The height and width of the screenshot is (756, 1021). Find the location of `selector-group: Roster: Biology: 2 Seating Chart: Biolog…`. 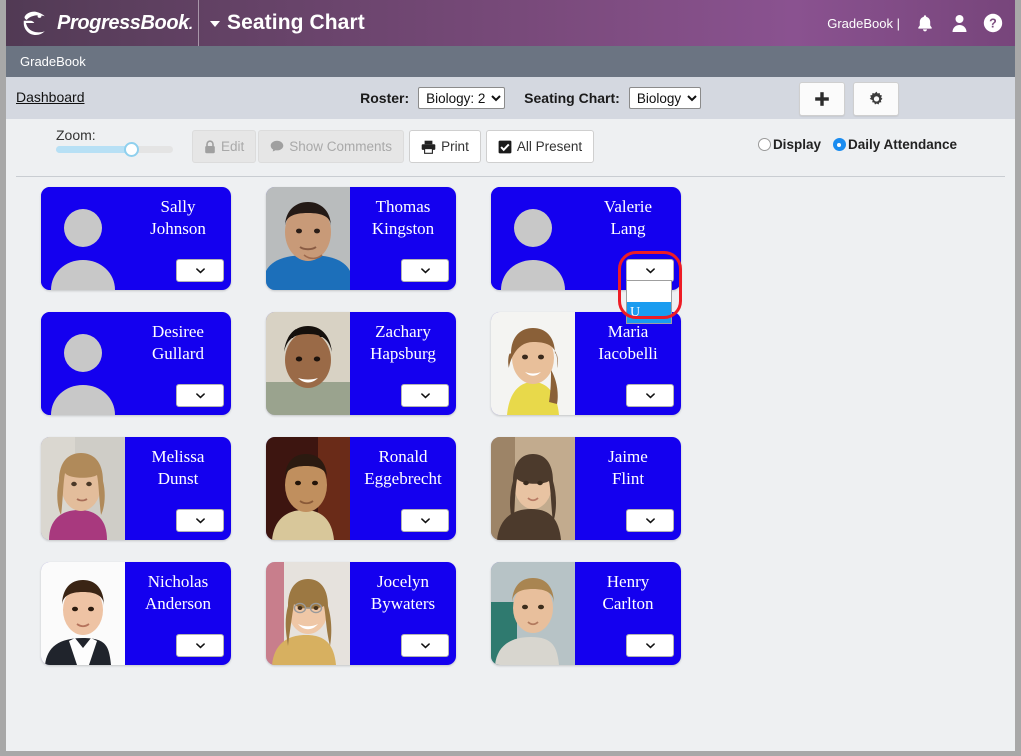

selector-group: Roster: Biology: 2 Seating Chart: Biolog… is located at coordinates (510, 98).